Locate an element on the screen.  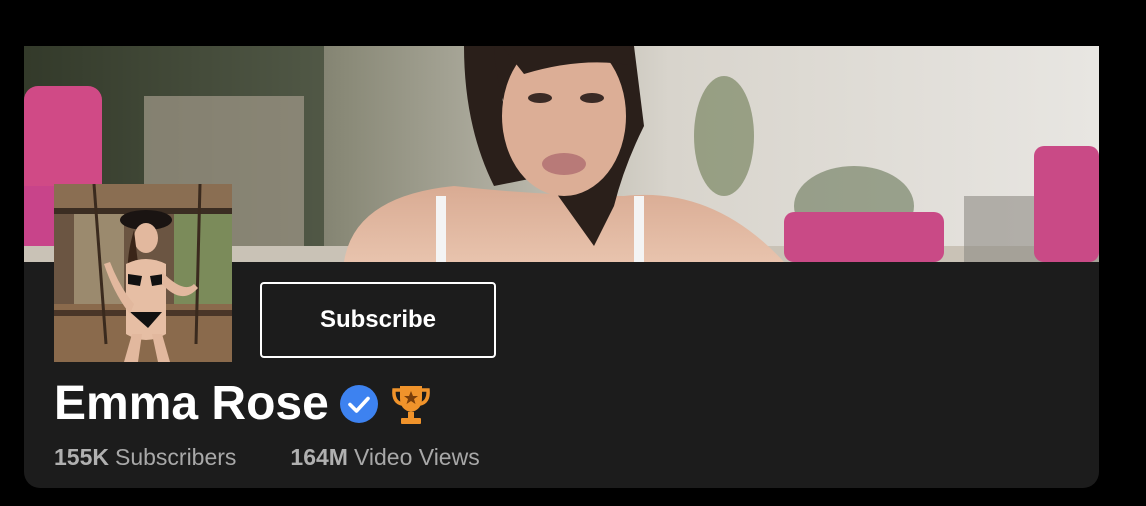
channel-name-row: Emma Rose is located at coordinates (242, 404).